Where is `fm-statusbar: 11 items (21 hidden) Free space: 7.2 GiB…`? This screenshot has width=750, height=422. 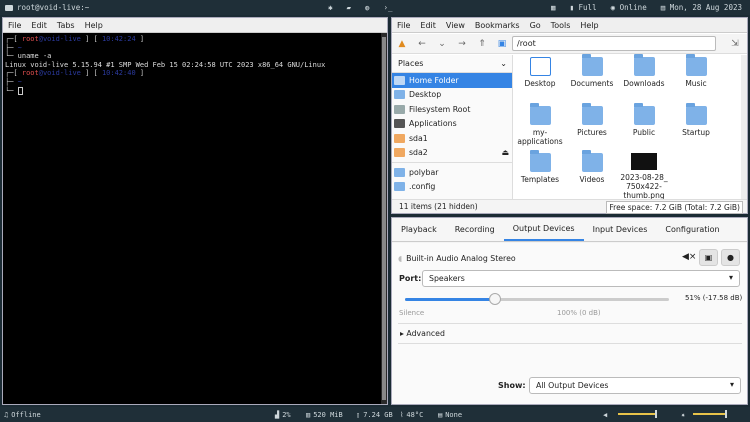
fm-statusbar: 11 items (21 hidden) Free space: 7.2 GiB… is located at coordinates (569, 206).